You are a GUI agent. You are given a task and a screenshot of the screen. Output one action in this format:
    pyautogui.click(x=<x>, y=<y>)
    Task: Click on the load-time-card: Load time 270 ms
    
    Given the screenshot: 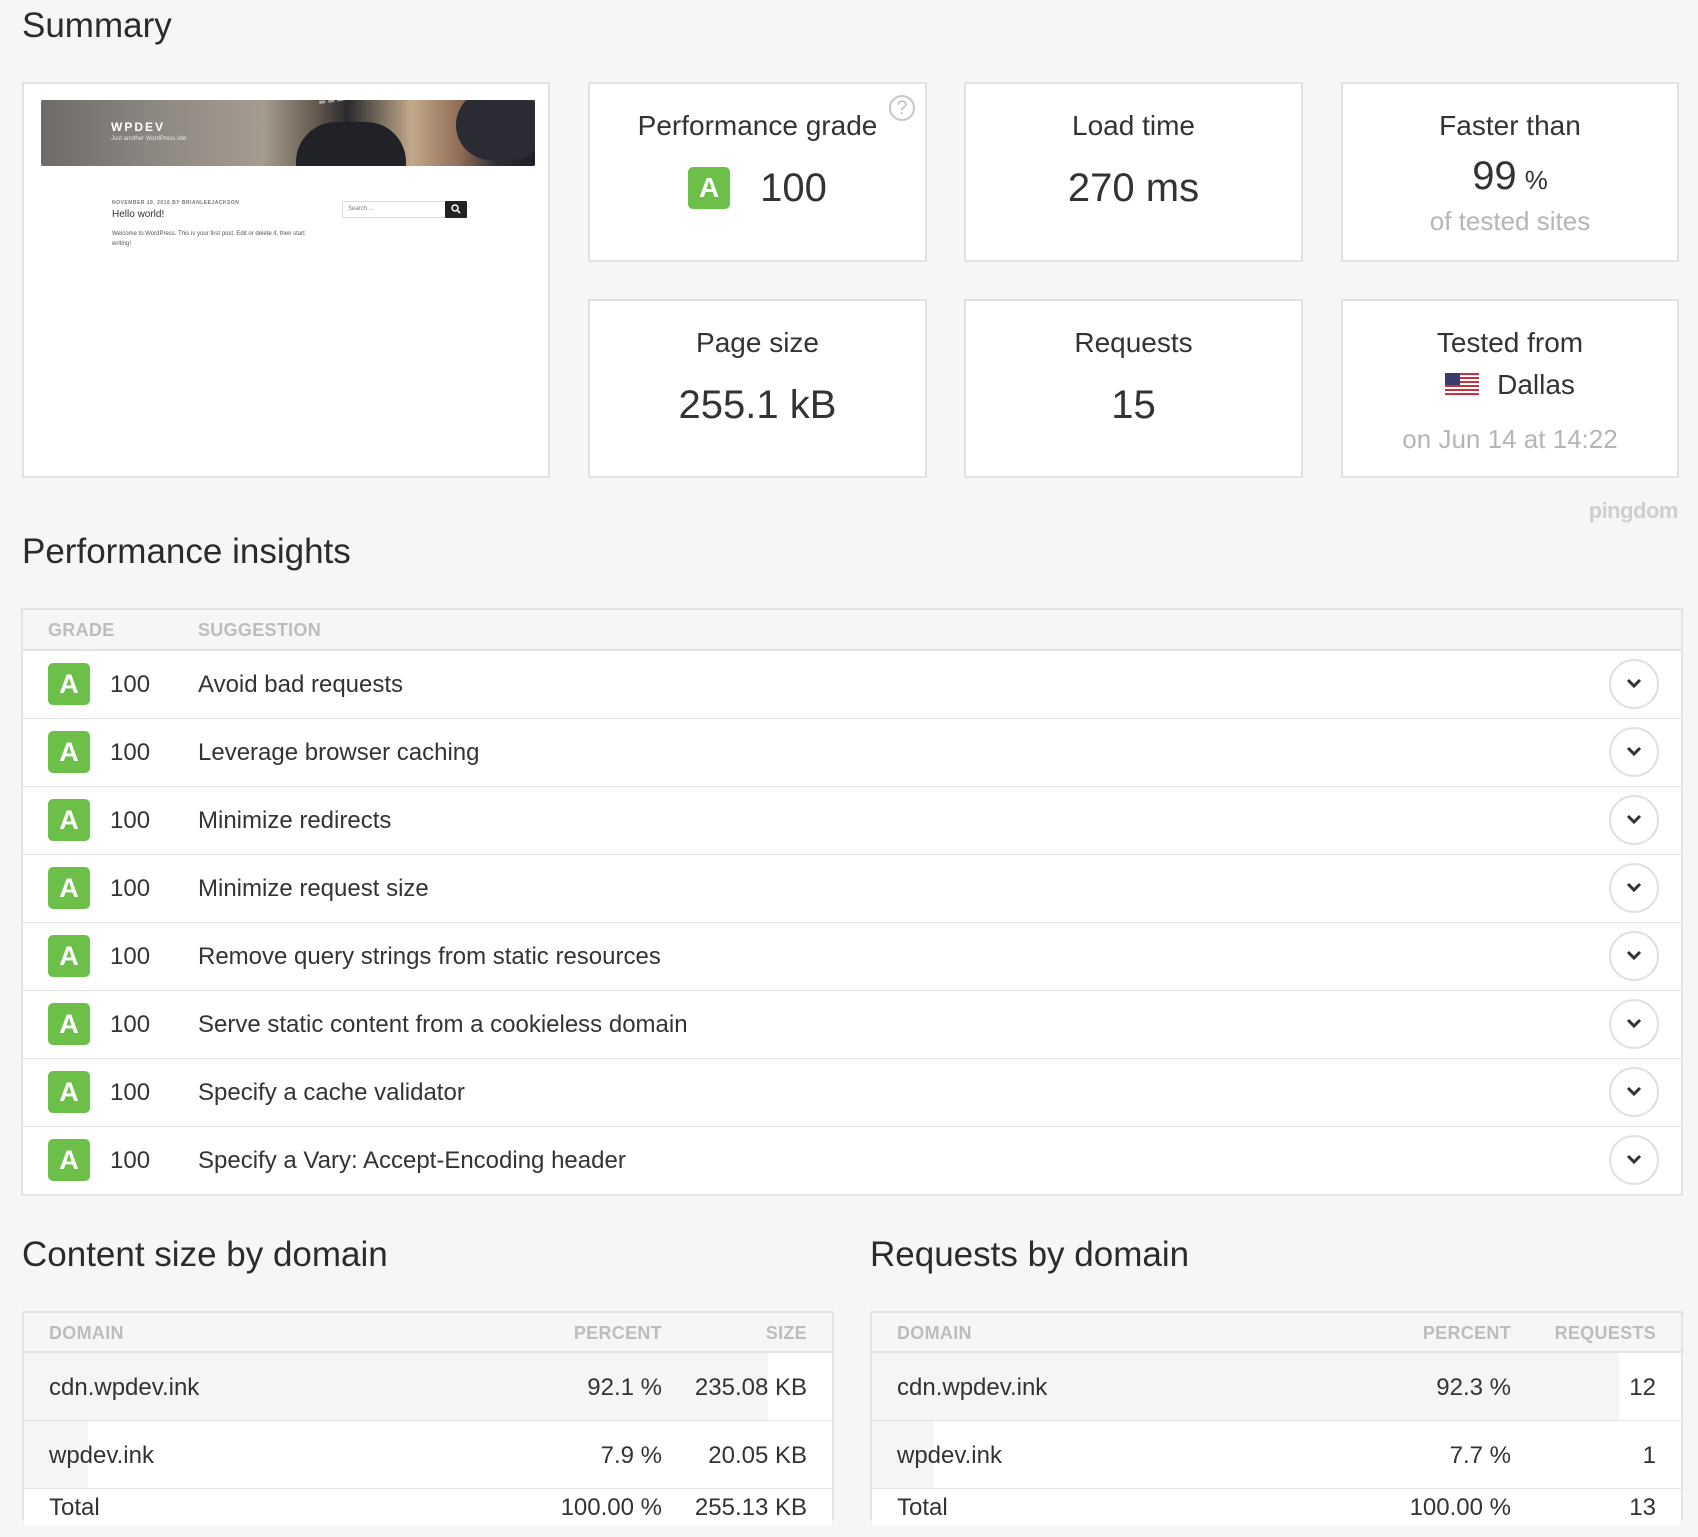 What is the action you would take?
    pyautogui.click(x=1133, y=172)
    